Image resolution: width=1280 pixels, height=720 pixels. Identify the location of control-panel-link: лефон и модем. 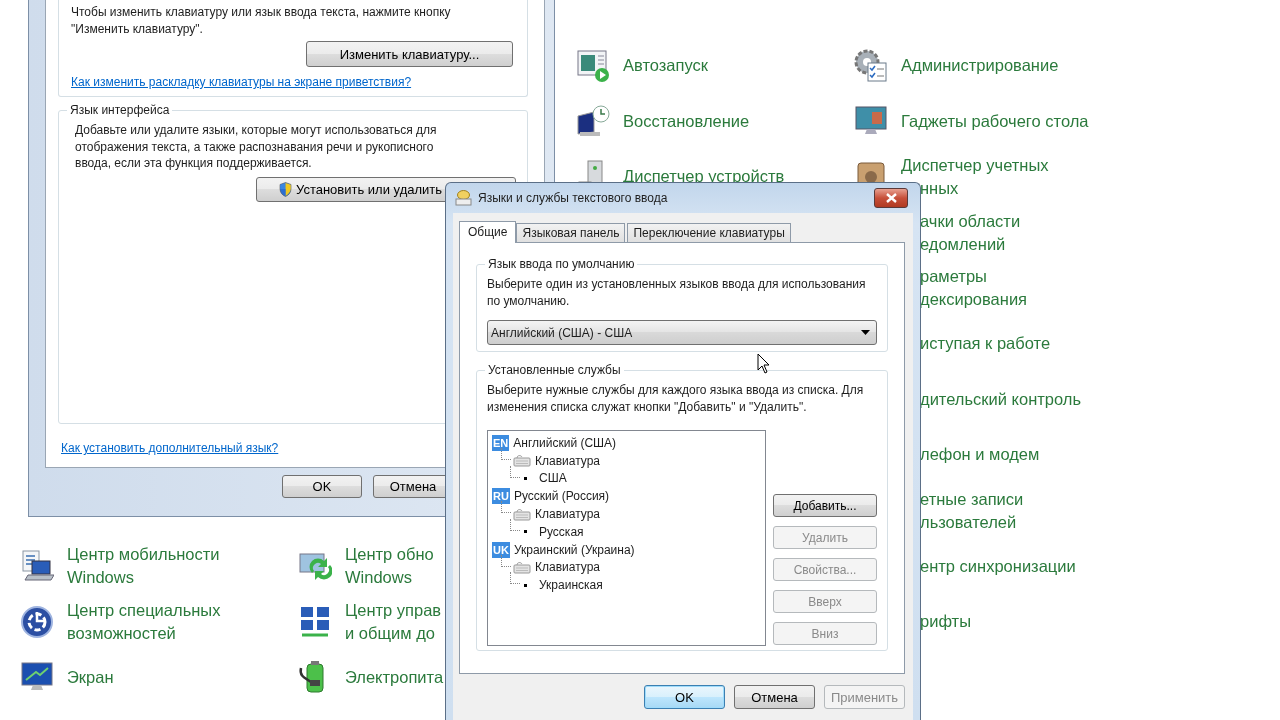
(980, 455).